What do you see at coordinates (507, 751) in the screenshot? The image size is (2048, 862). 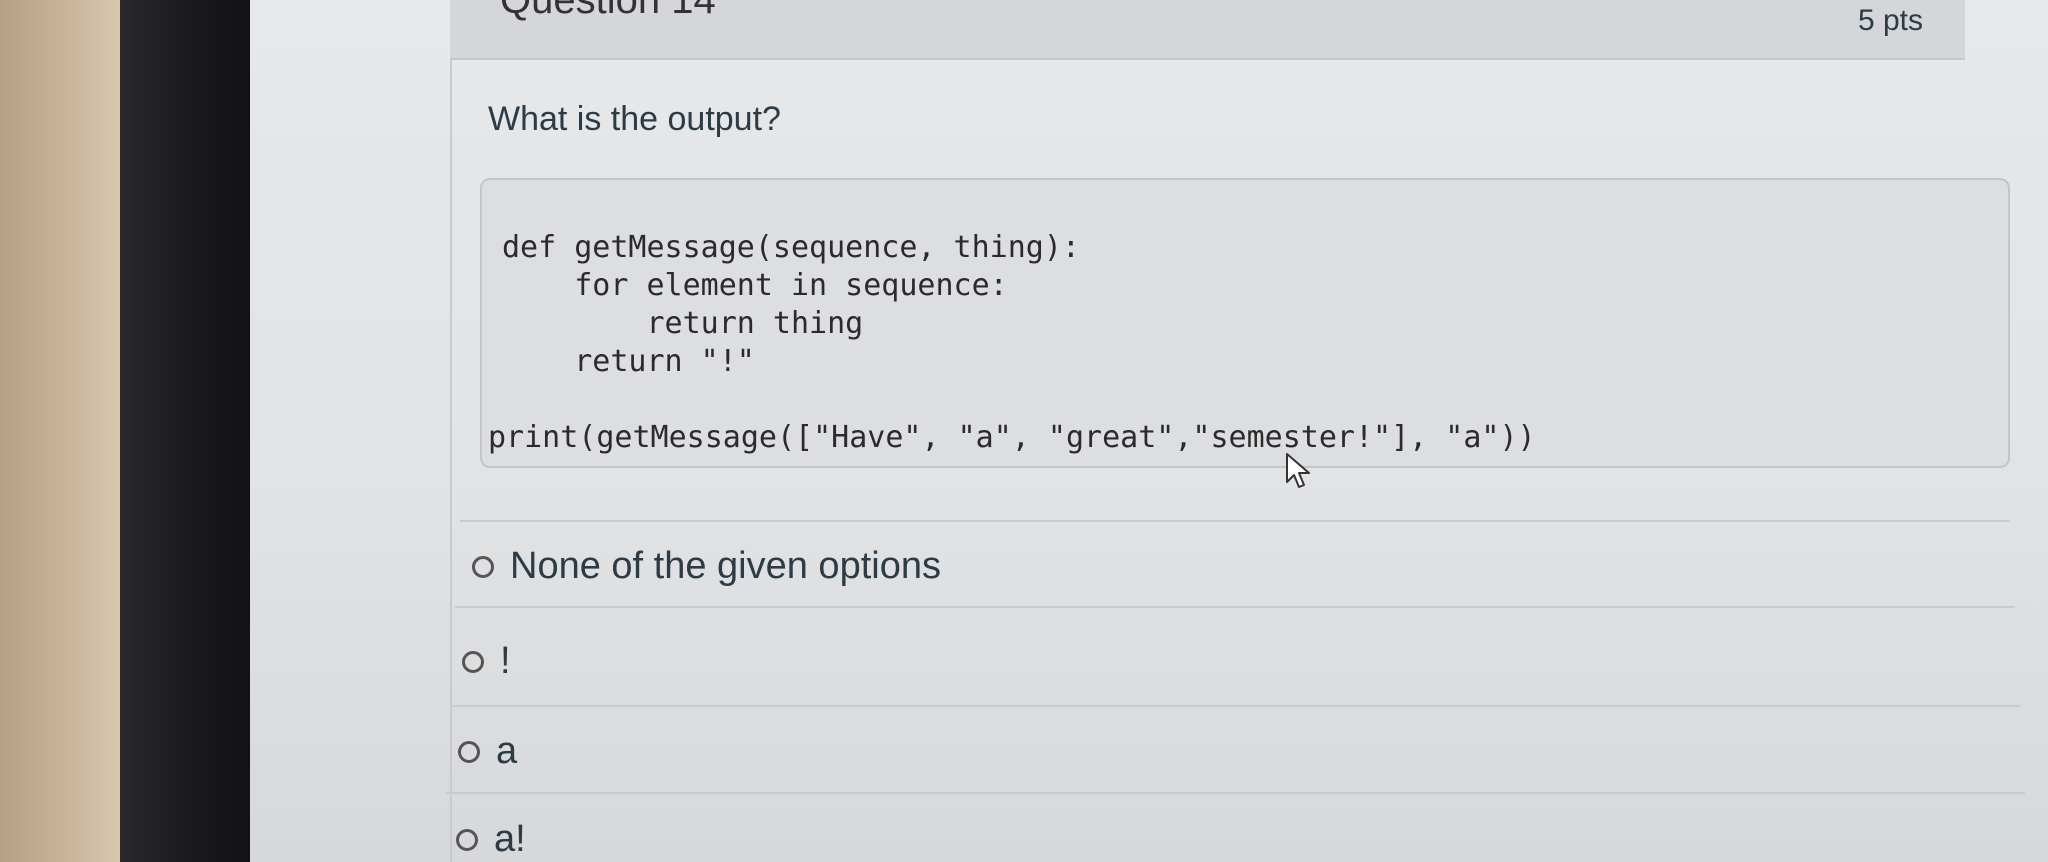 I see `option-label: a` at bounding box center [507, 751].